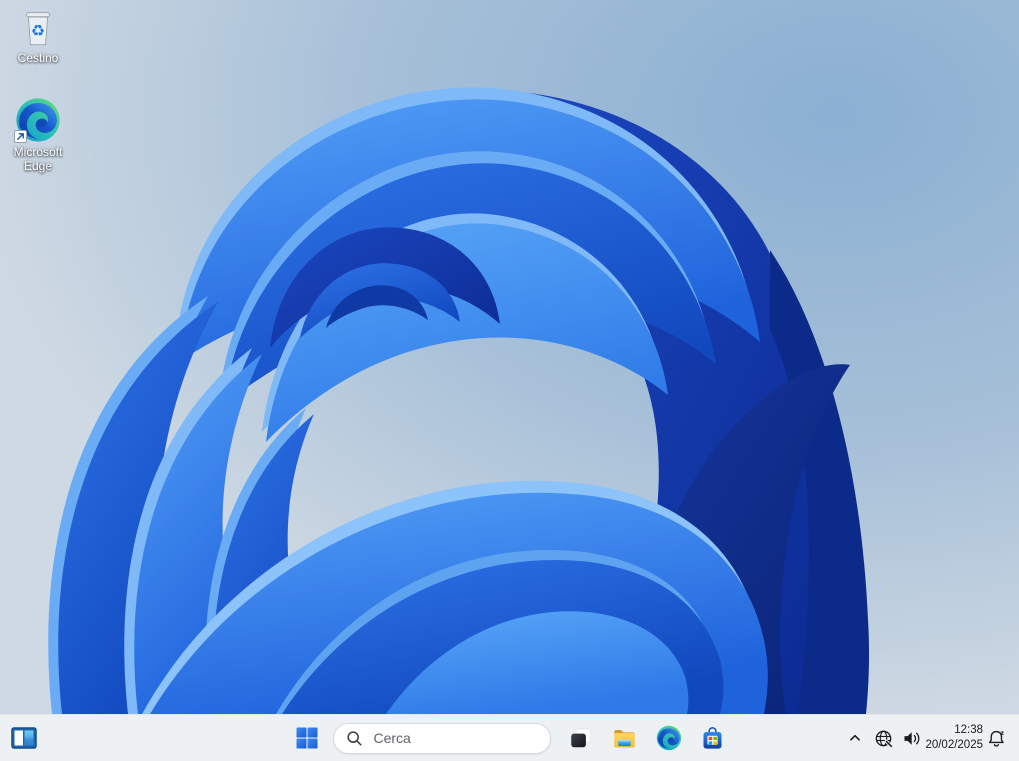 The image size is (1019, 761). What do you see at coordinates (954, 738) in the screenshot?
I see `clock-button: 12:38 20/02/2025` at bounding box center [954, 738].